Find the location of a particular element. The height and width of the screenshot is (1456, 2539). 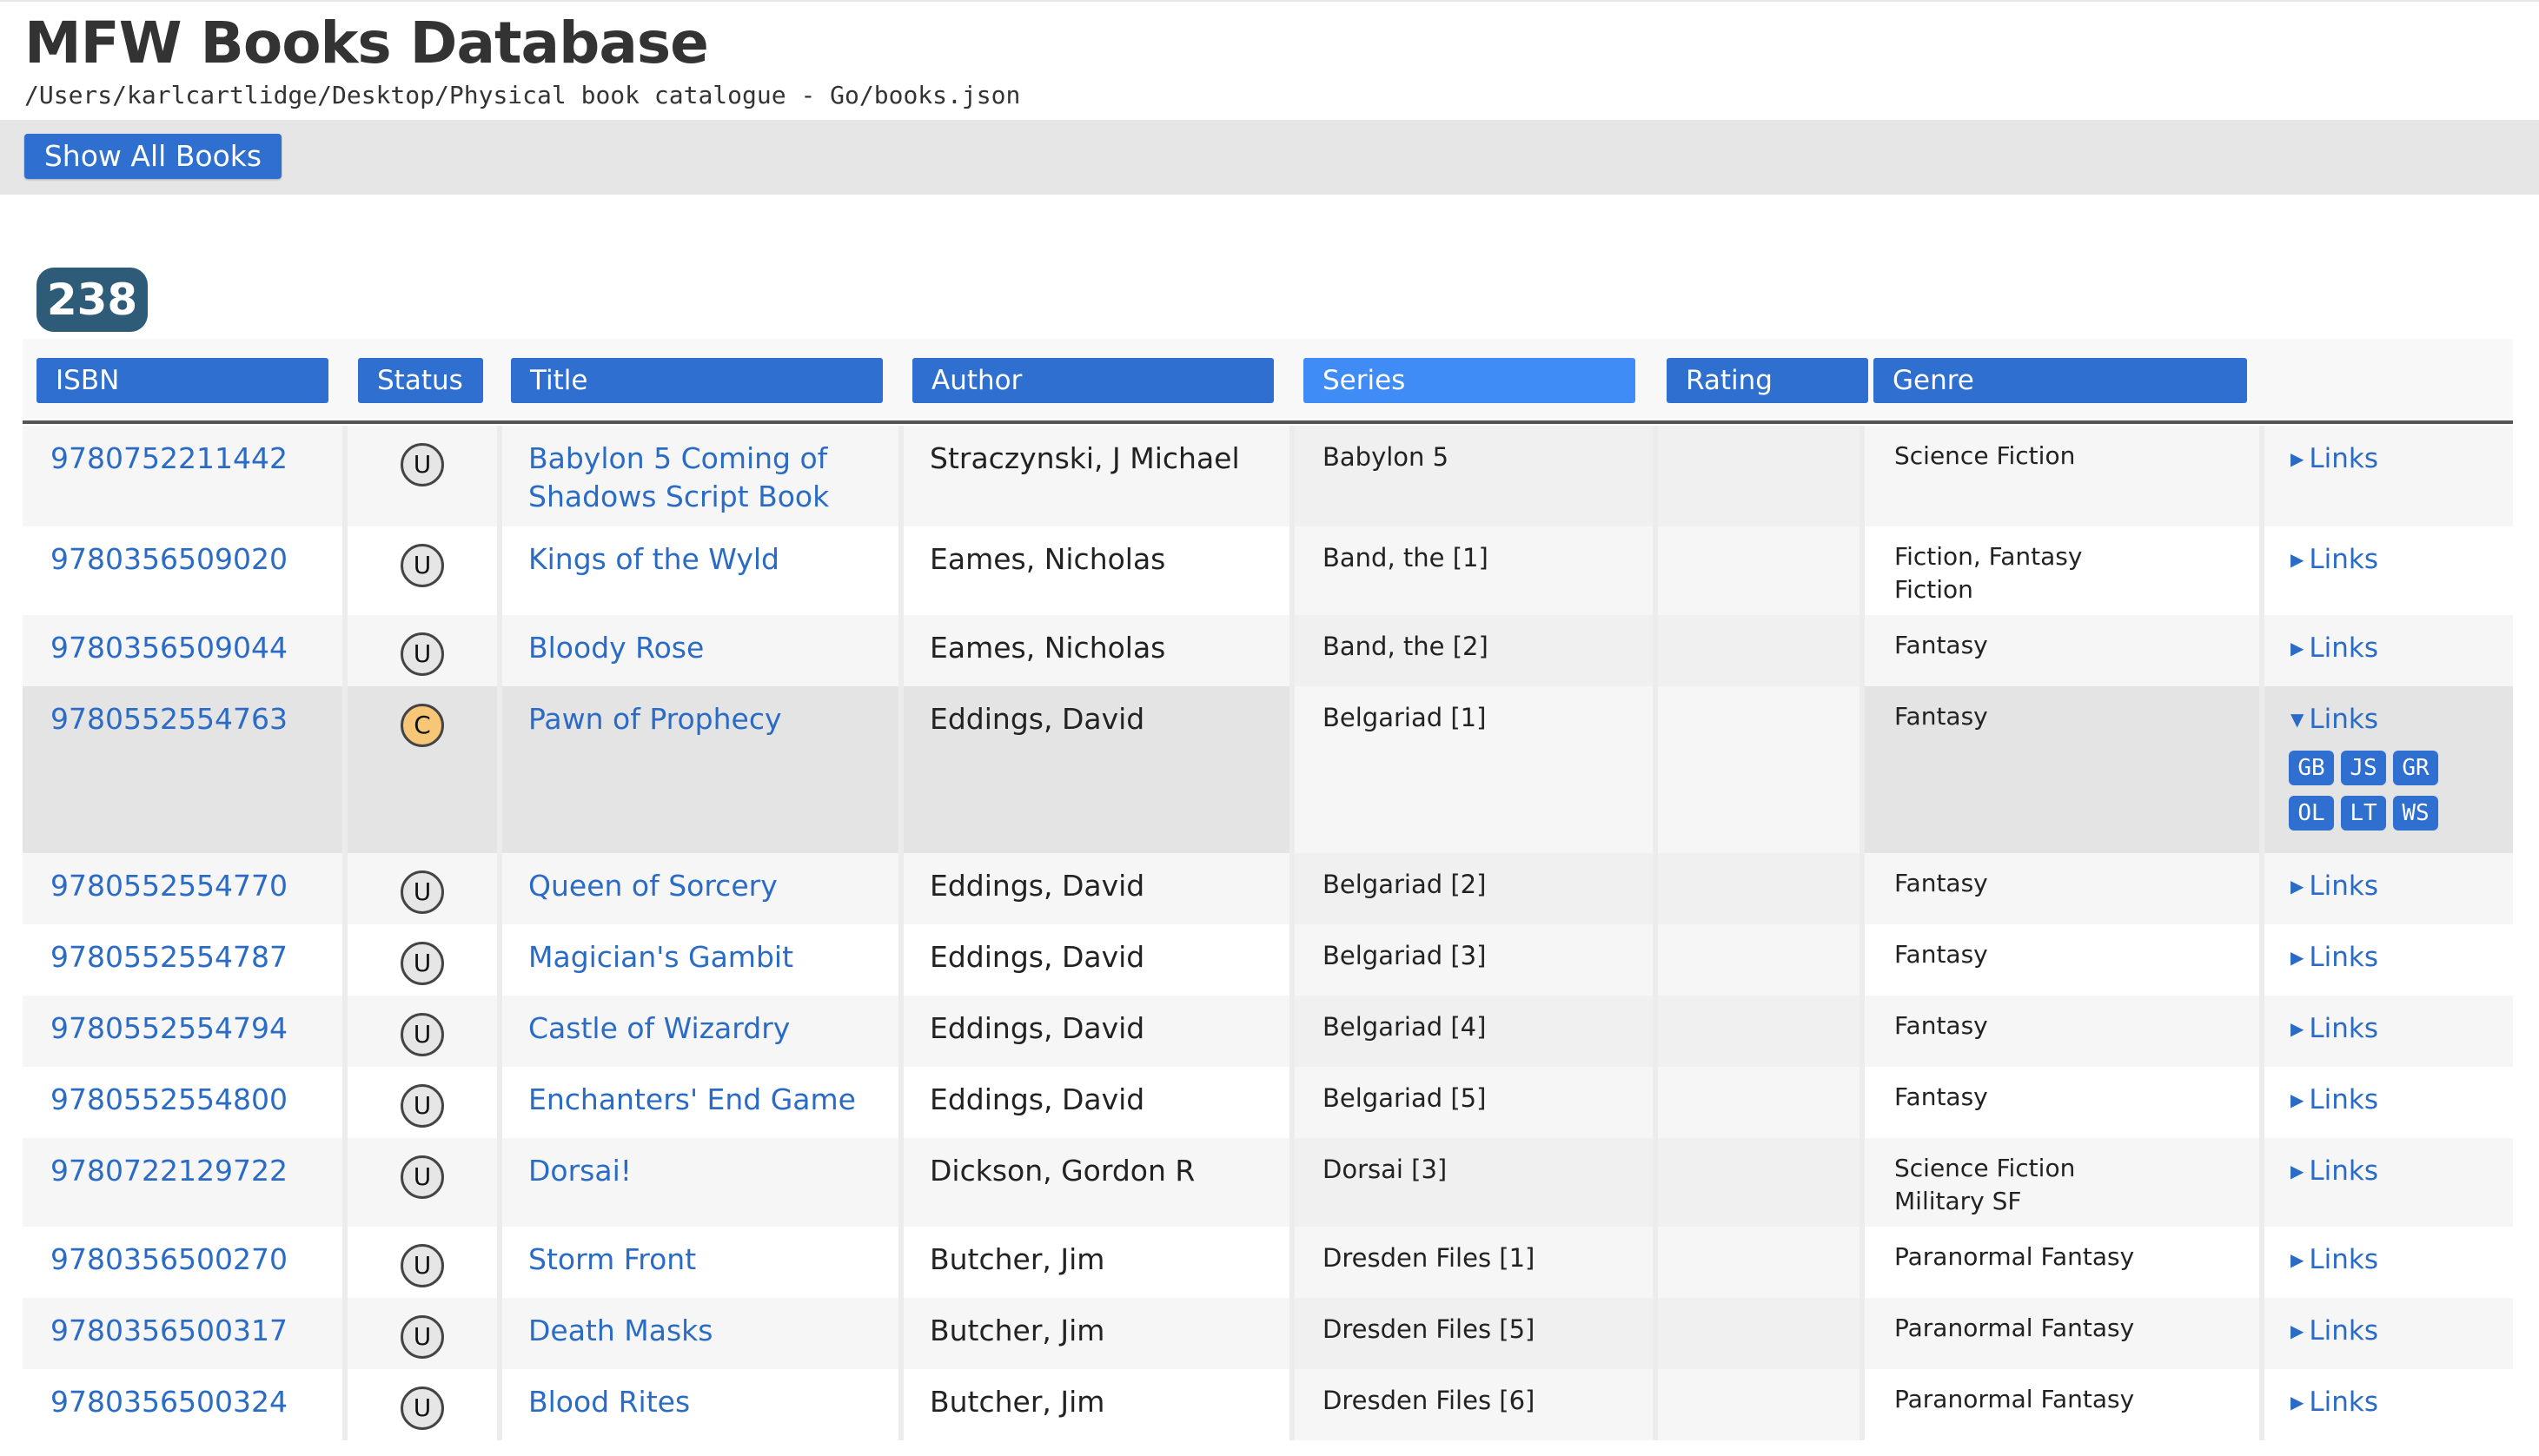

external-link-badge: GR is located at coordinates (2415, 768).